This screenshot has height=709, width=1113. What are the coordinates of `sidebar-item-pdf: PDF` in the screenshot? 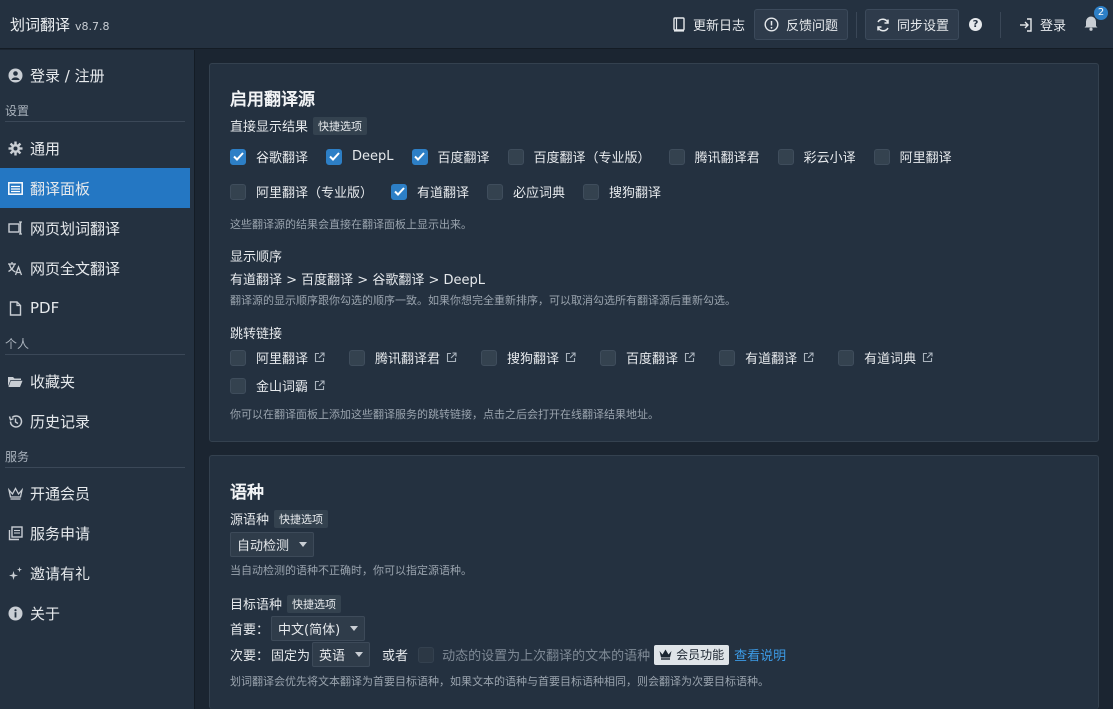 It's located at (97, 308).